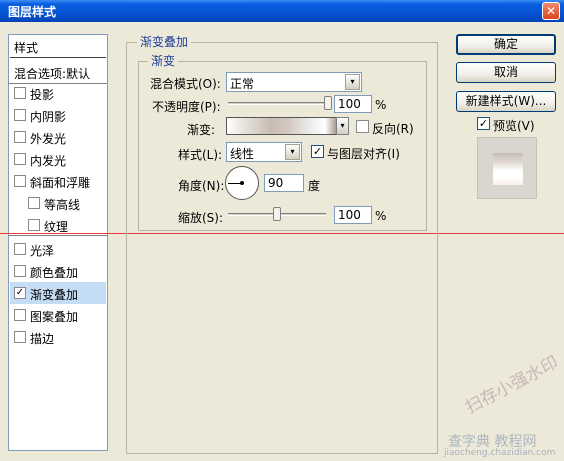  I want to click on style-item-inner-glow: 内发光, so click(58, 159).